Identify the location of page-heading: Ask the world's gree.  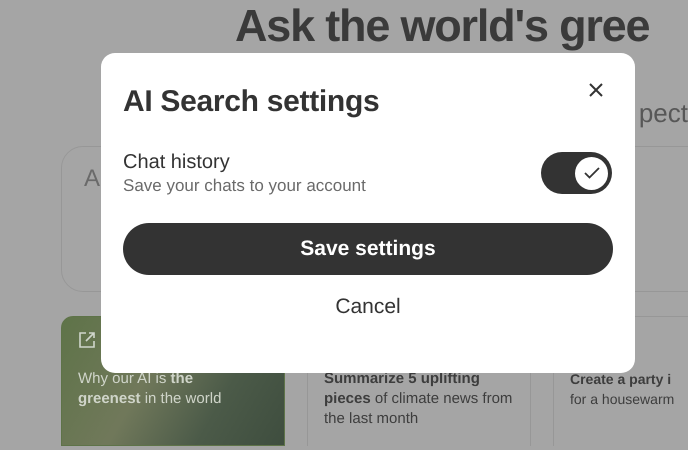
(442, 26).